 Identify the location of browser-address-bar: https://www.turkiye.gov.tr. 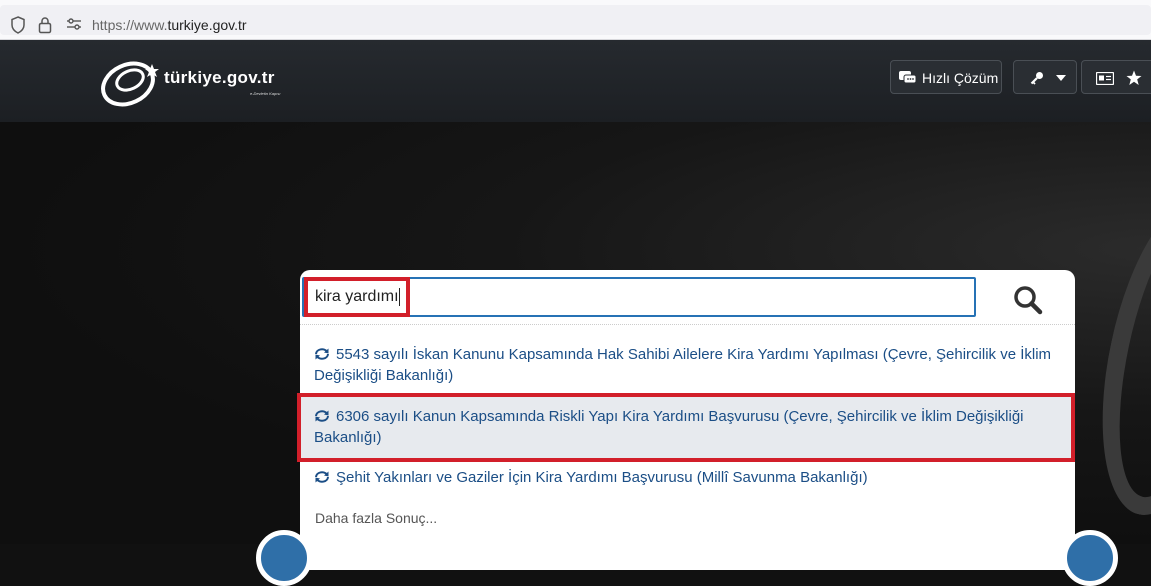
(575, 20).